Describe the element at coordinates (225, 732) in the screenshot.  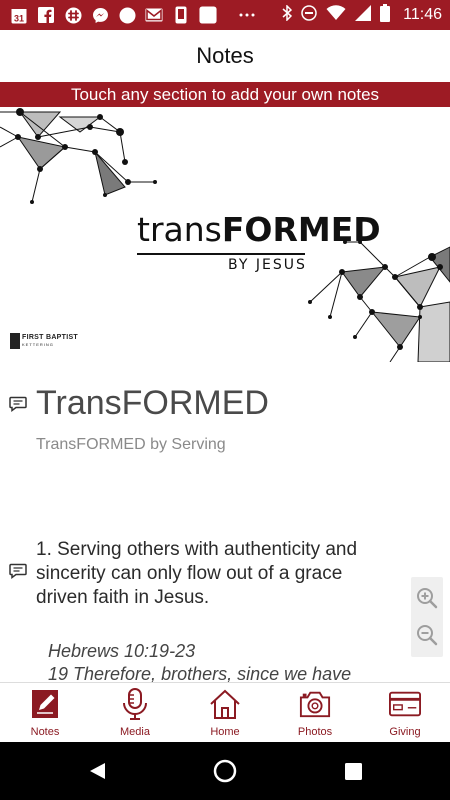
I see `nav-label-home: Home` at that location.